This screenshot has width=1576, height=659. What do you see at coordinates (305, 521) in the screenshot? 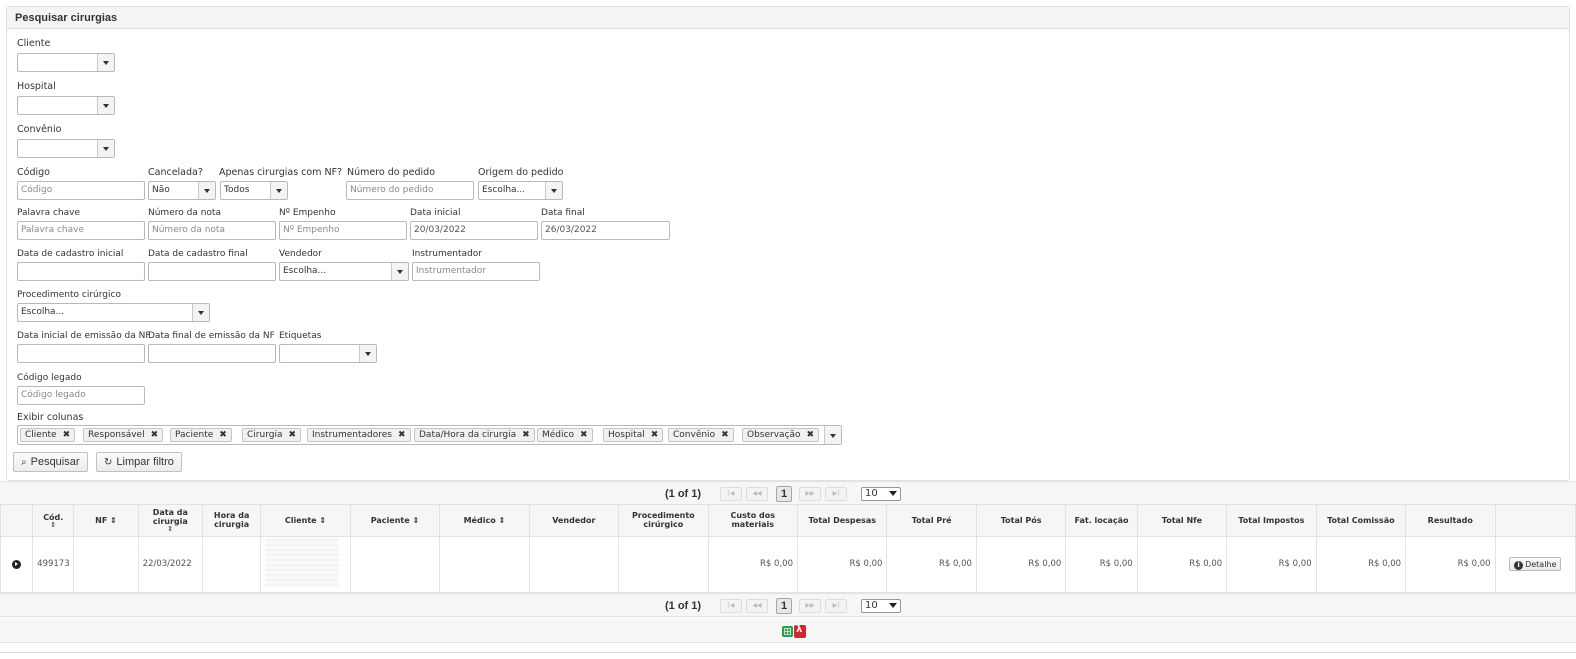
I see `col-cliente: Cliente ⇕` at bounding box center [305, 521].